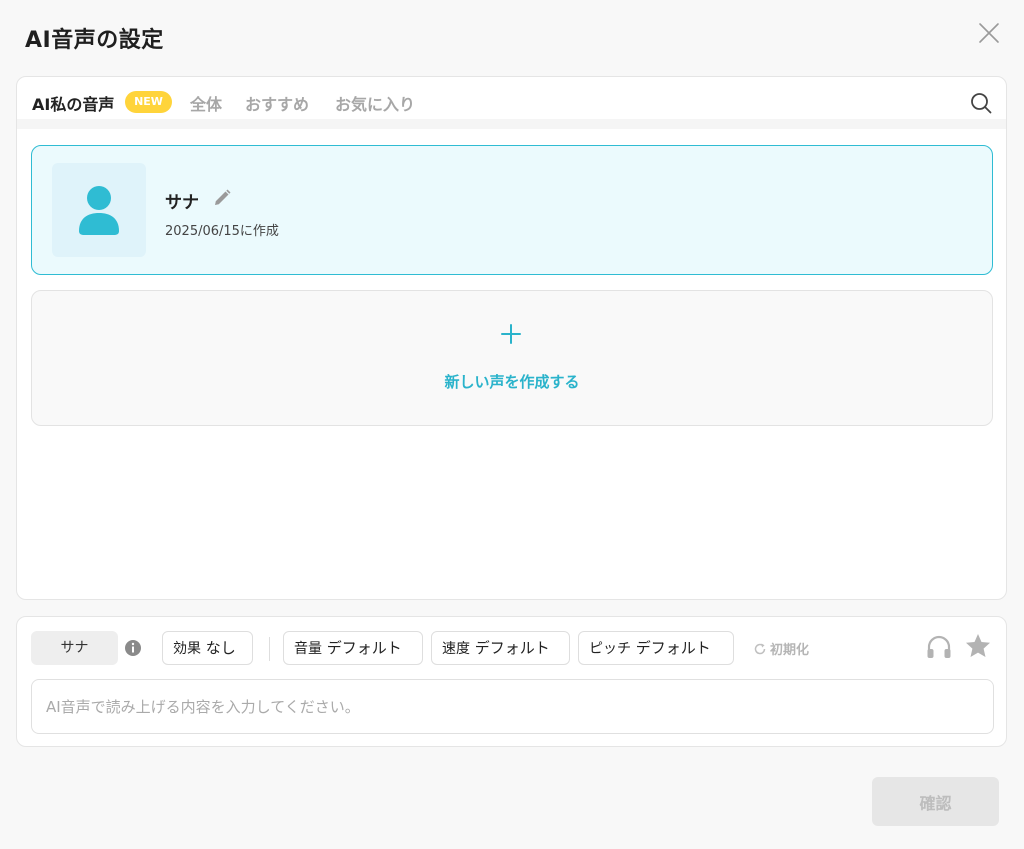  What do you see at coordinates (511, 99) in the screenshot?
I see `voice-tabs: AI私の音声 NEW 全体 おすすめ お気に入り` at bounding box center [511, 99].